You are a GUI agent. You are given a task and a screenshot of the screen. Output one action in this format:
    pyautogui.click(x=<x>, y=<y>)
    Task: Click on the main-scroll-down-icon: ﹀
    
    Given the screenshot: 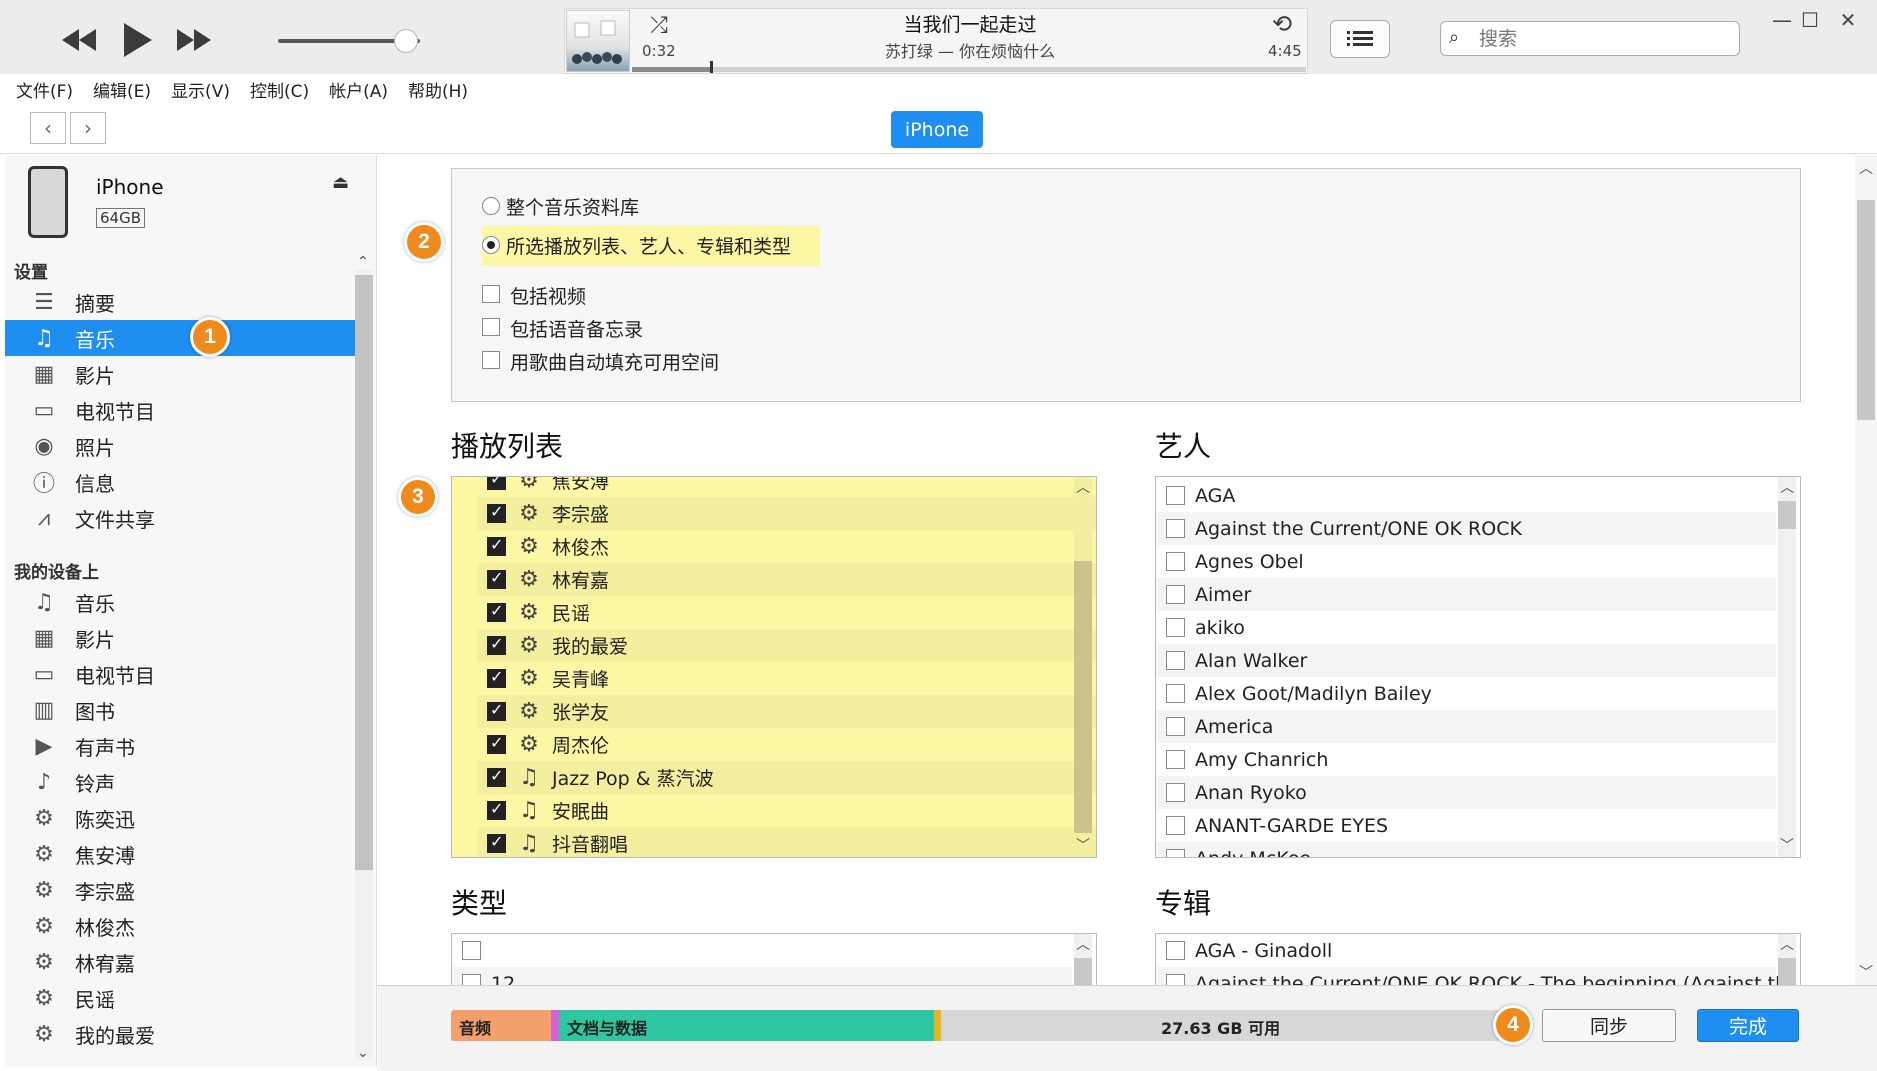 What is the action you would take?
    pyautogui.click(x=1866, y=972)
    